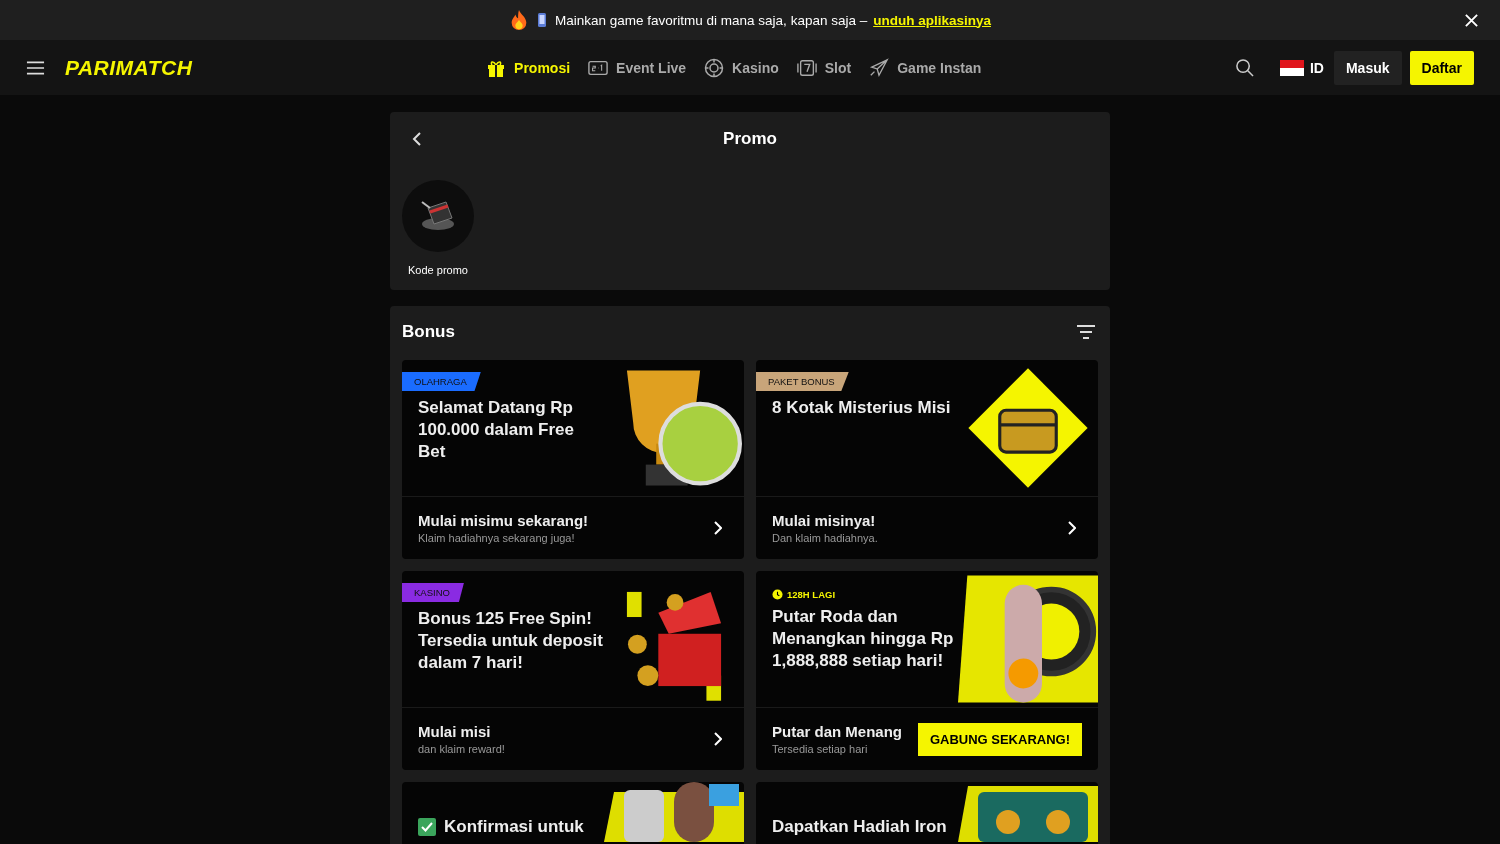 This screenshot has height=844, width=1500. I want to click on bonus-card: 128H LAGI Putar Roda dan Menangkan hingga Rp 1,888,888 setiap hari! Putar dan Menang Tersedia setiap hari GABUNG SEKARANG!, so click(927, 670).